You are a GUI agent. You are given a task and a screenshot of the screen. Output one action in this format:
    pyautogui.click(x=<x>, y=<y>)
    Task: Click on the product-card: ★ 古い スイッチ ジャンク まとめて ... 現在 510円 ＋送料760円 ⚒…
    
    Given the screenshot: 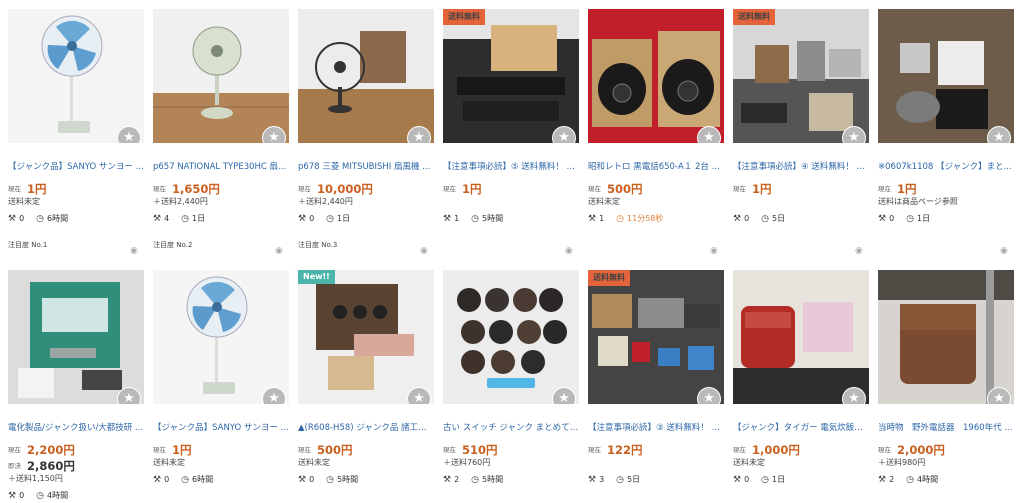 What is the action you would take?
    pyautogui.click(x=511, y=378)
    